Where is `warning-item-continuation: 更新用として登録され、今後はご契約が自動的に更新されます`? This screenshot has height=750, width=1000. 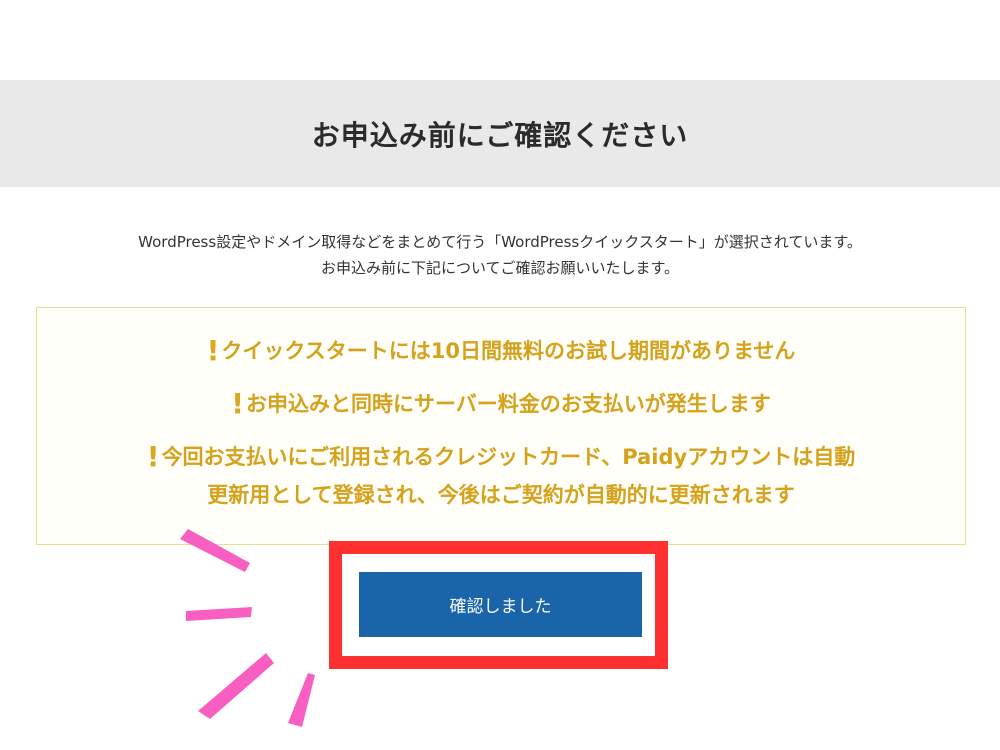 warning-item-continuation: 更新用として登録され、今後はご契約が自動的に更新されます is located at coordinates (501, 495).